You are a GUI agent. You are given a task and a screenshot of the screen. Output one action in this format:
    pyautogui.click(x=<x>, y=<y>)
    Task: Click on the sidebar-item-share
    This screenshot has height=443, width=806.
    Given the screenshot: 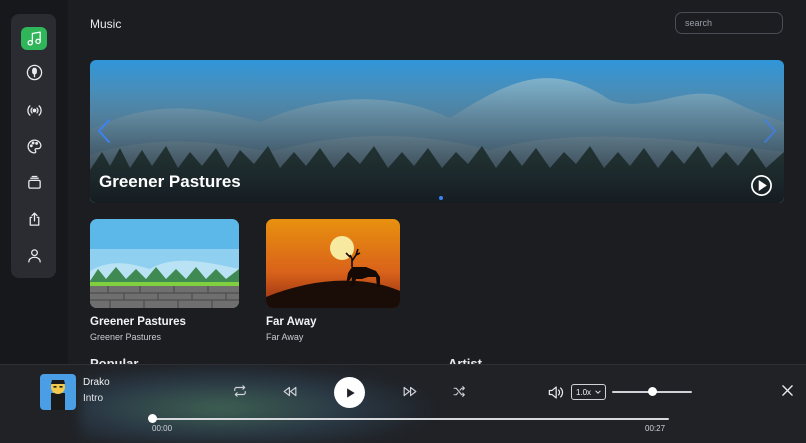 What is the action you would take?
    pyautogui.click(x=34, y=219)
    